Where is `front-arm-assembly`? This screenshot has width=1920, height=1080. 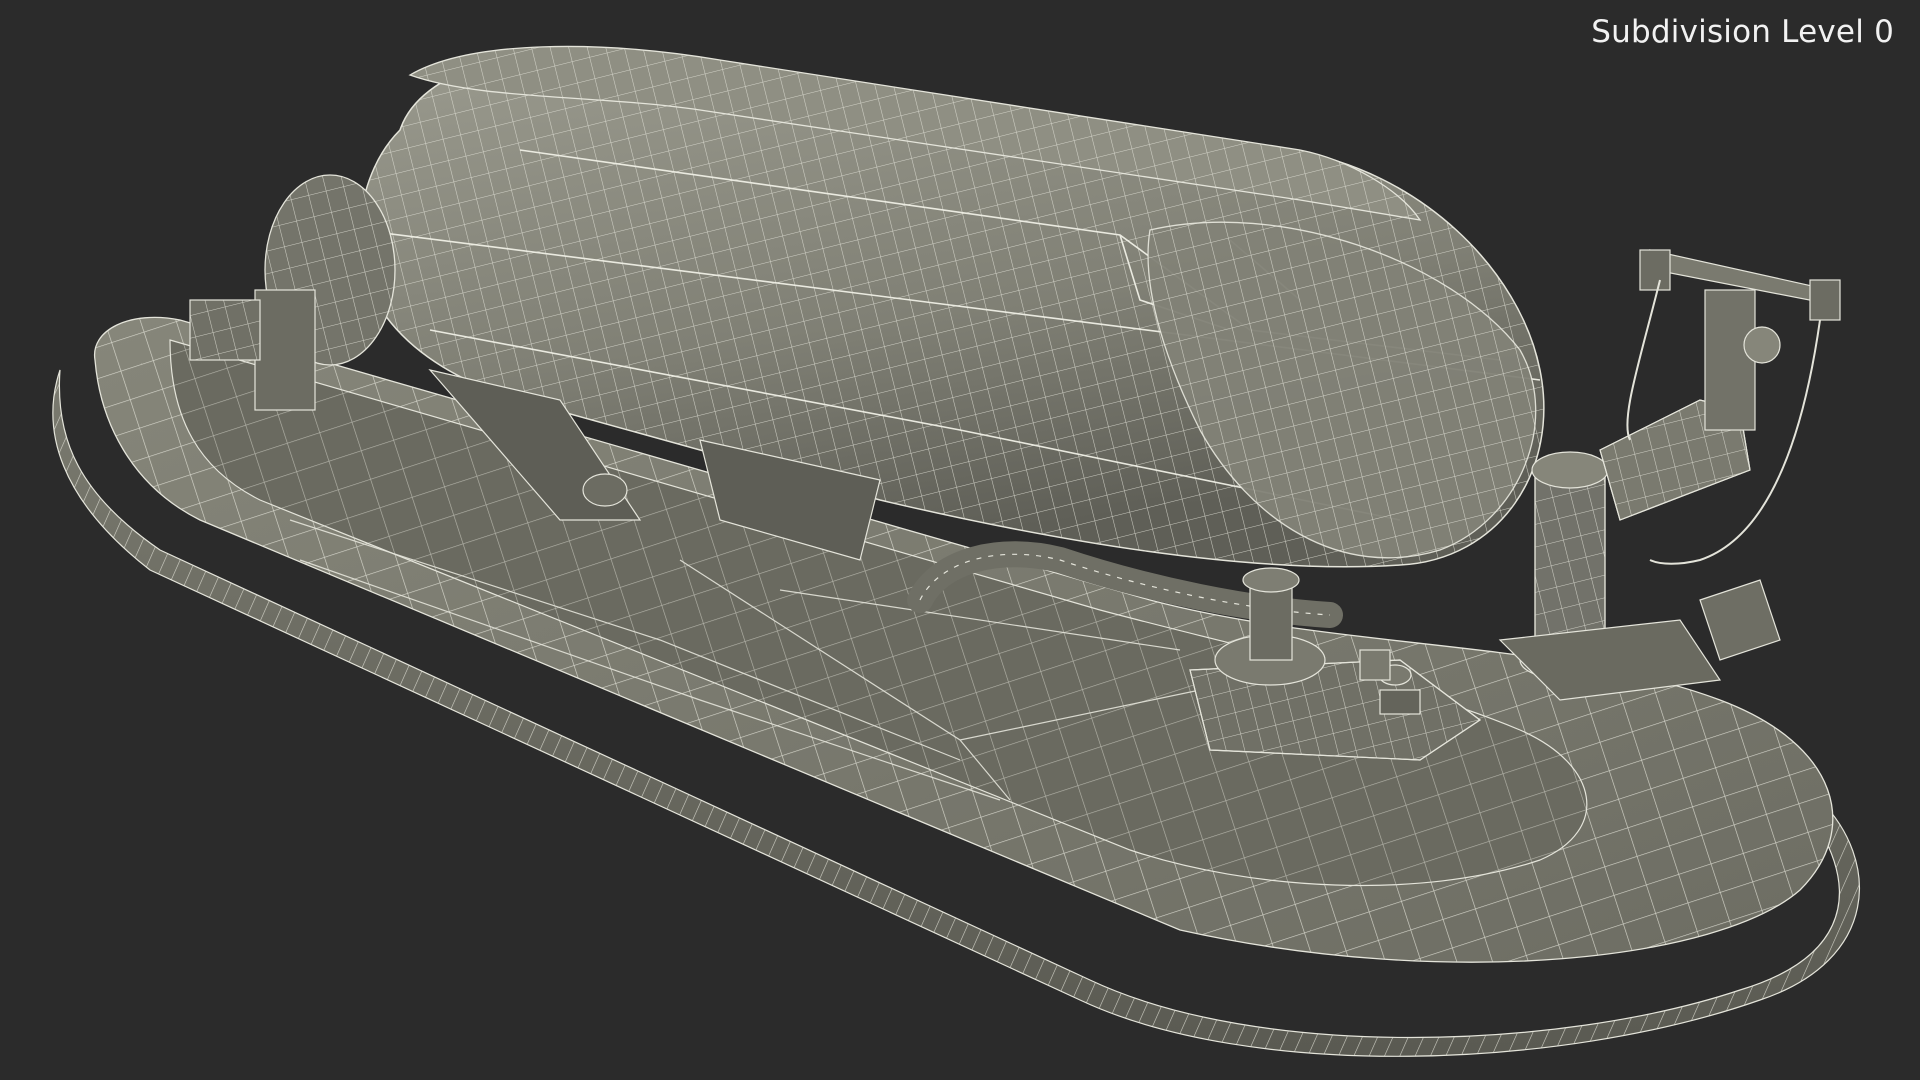
front-arm-assembly is located at coordinates (1669, 475).